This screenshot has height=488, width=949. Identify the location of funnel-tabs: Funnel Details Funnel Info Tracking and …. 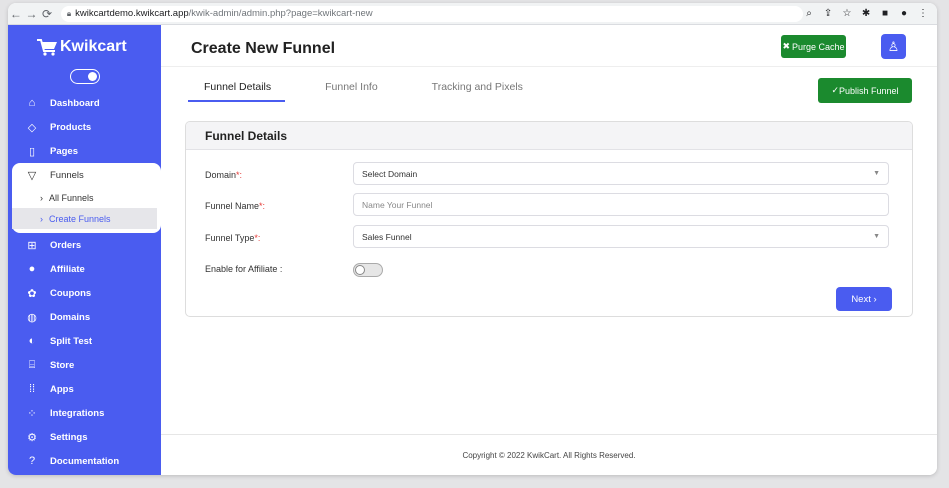
(374, 91).